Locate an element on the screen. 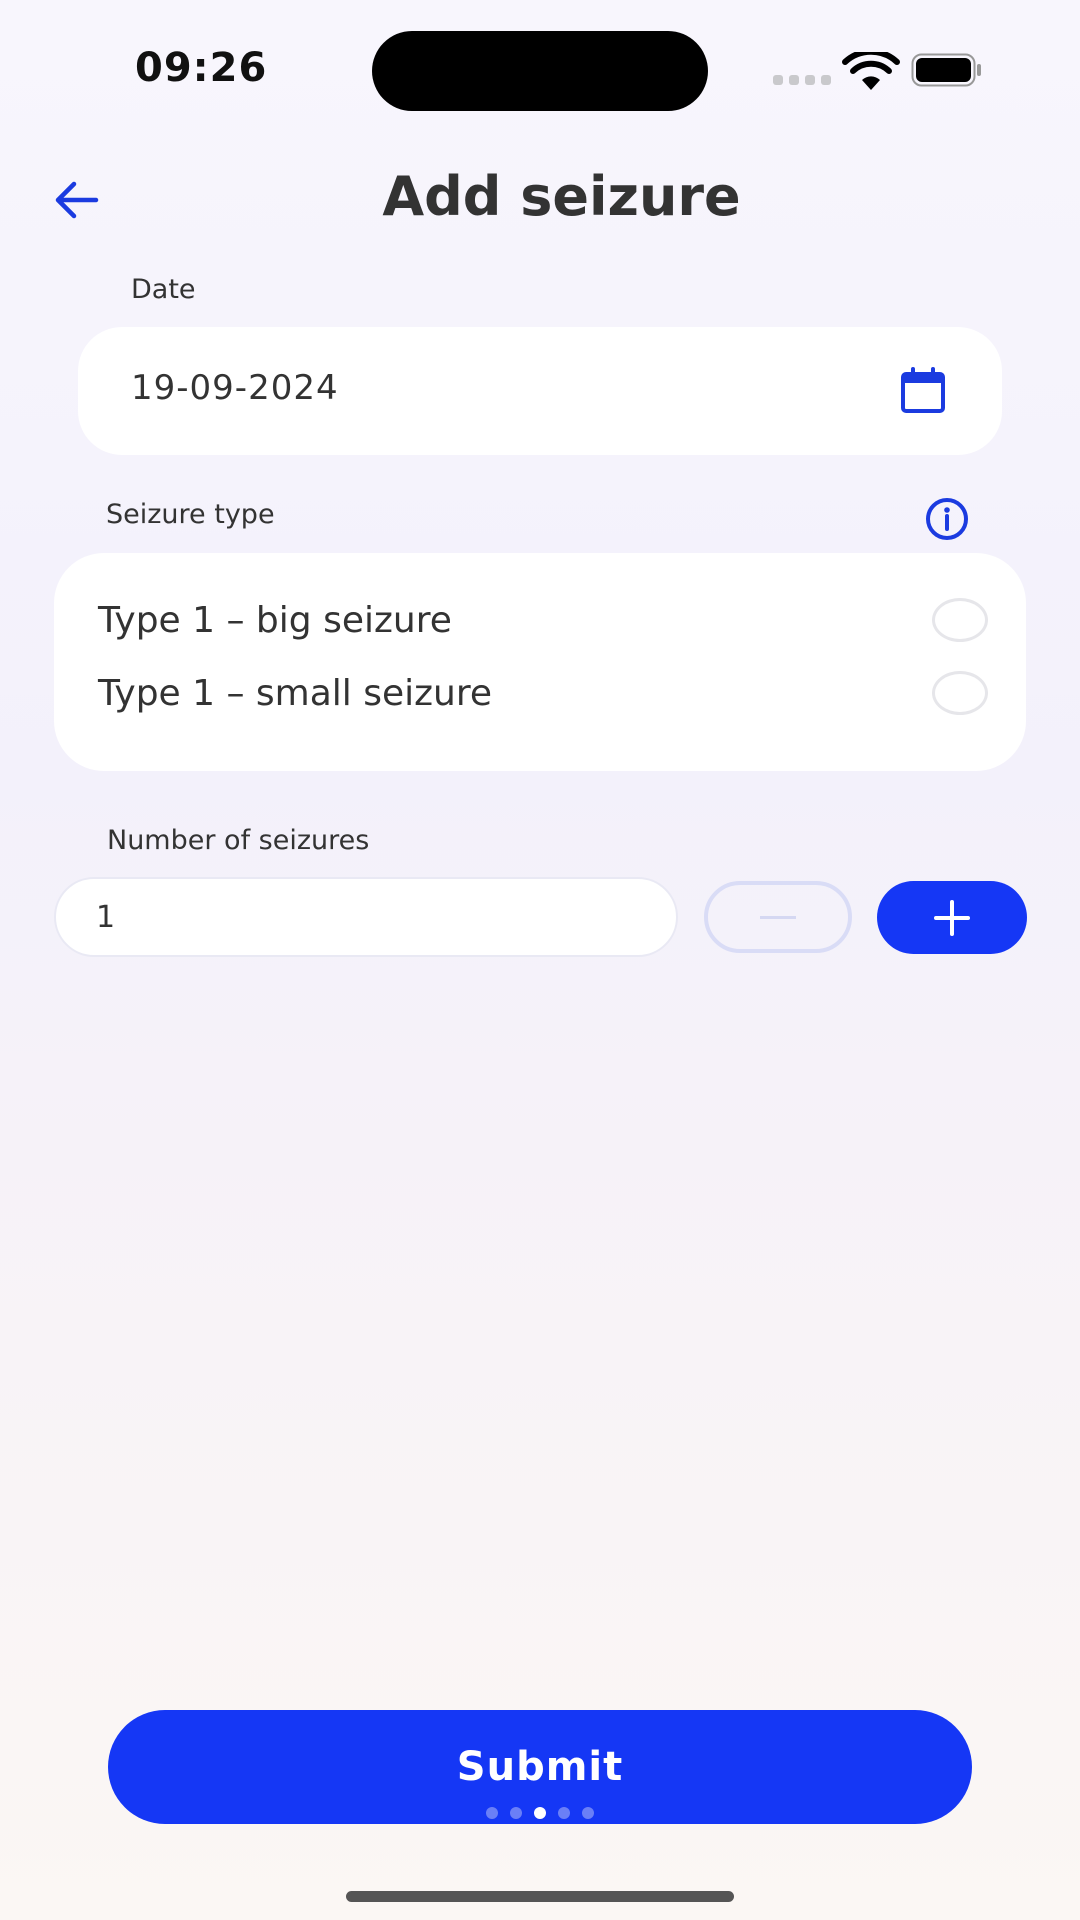 This screenshot has width=1080, height=1920. home-indicator is located at coordinates (540, 1896).